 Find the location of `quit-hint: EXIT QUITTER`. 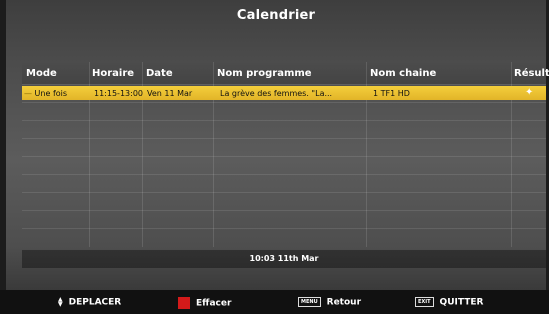

quit-hint: EXIT QUITTER is located at coordinates (449, 302).